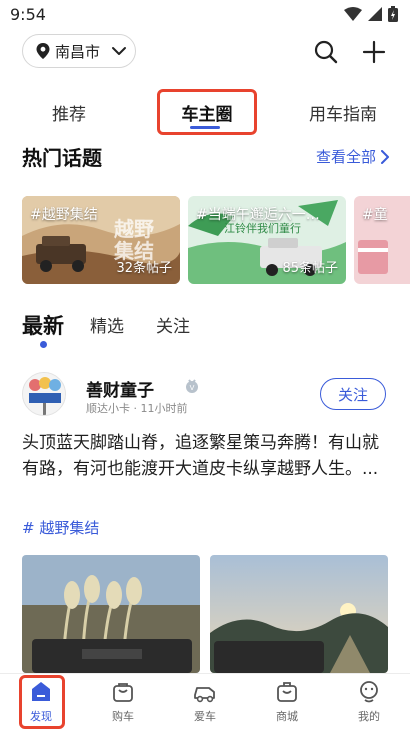 The width and height of the screenshot is (410, 729). Describe the element at coordinates (375, 215) in the screenshot. I see `topic-name: #童` at that location.